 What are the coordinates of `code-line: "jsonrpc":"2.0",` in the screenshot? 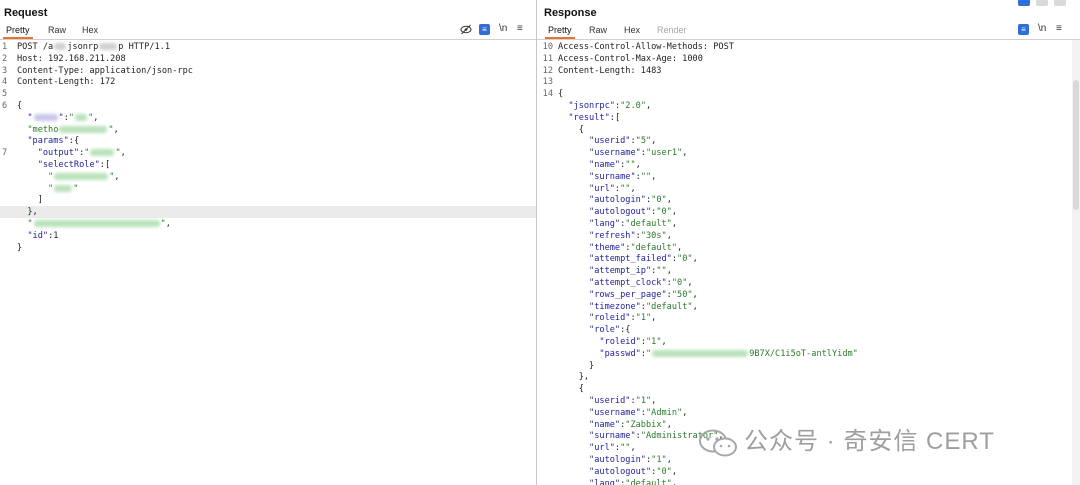 It's located at (808, 106).